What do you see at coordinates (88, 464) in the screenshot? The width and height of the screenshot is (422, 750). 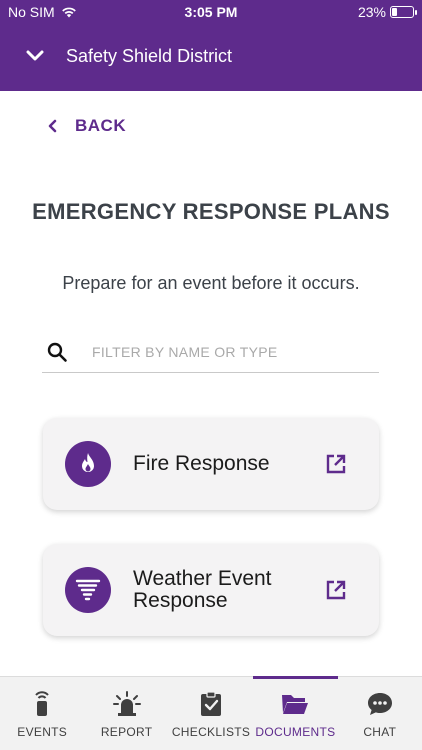 I see `fire-icon` at bounding box center [88, 464].